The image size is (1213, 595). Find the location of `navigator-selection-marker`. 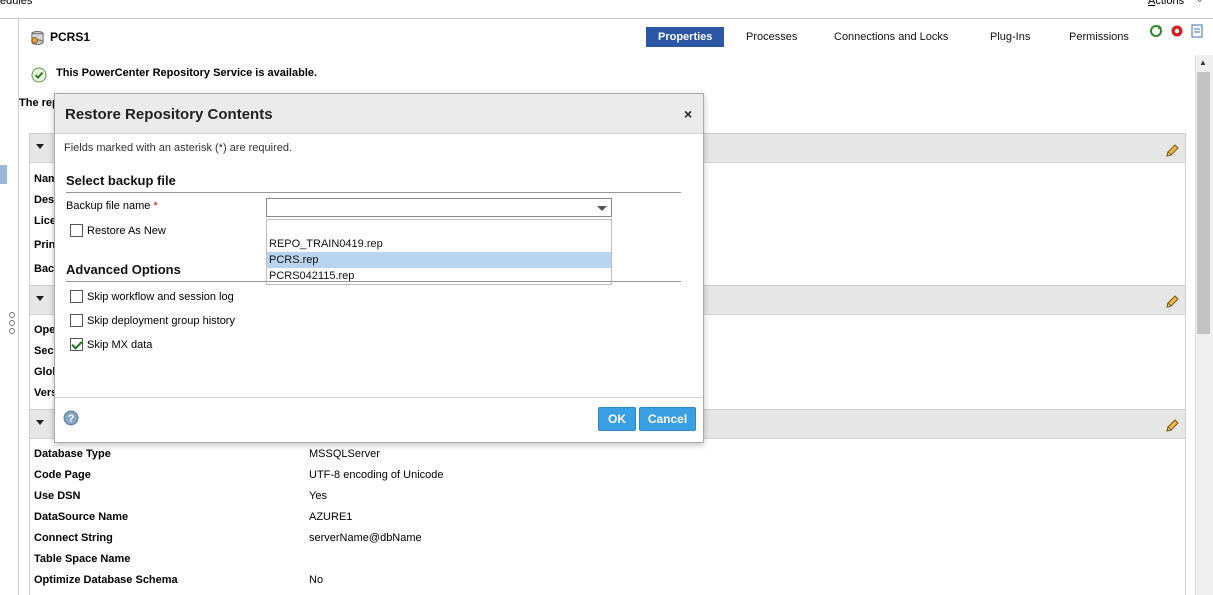

navigator-selection-marker is located at coordinates (3, 174).